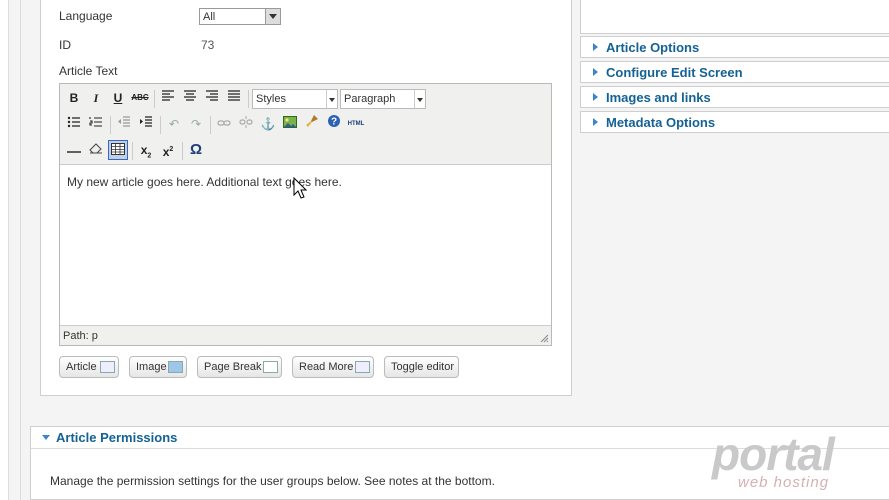 This screenshot has width=889, height=500. What do you see at coordinates (234, 98) in the screenshot?
I see `align-justify-icon` at bounding box center [234, 98].